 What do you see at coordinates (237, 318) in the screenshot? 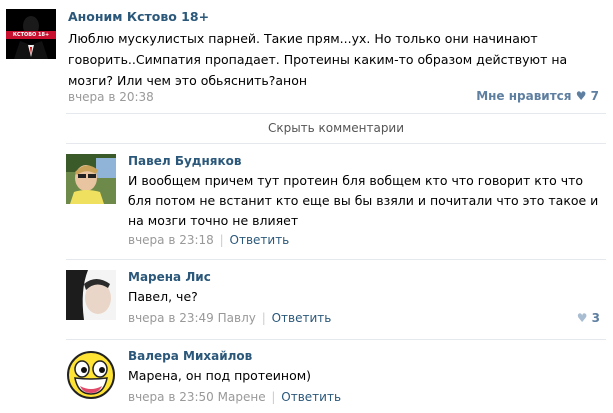
I see `reply-to-name: Павлу` at bounding box center [237, 318].